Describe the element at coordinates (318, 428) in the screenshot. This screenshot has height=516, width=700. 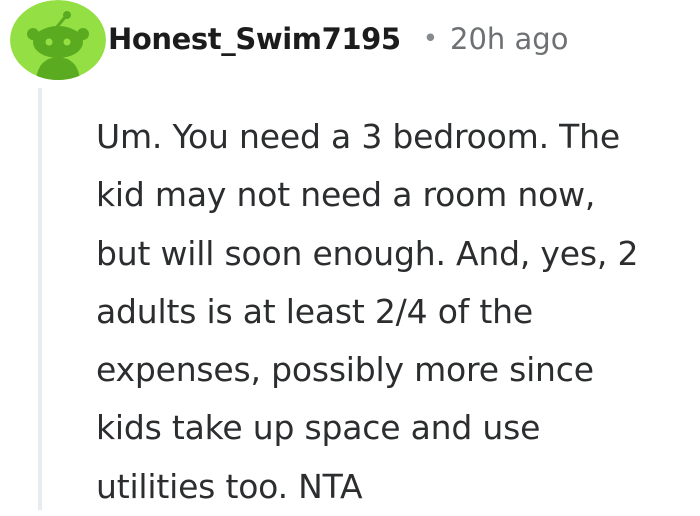
I see `comment-body-line: kids take up space and use` at that location.